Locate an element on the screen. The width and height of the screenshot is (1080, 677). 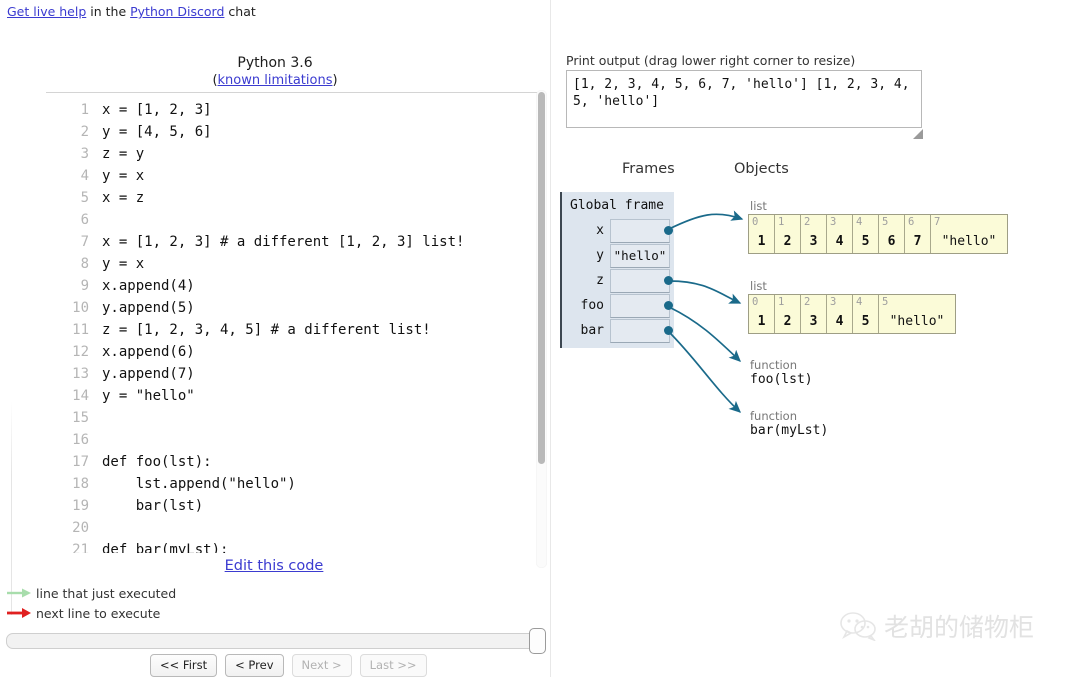
step-navigation: << First < Prev Next > Last >> is located at coordinates (288, 665).